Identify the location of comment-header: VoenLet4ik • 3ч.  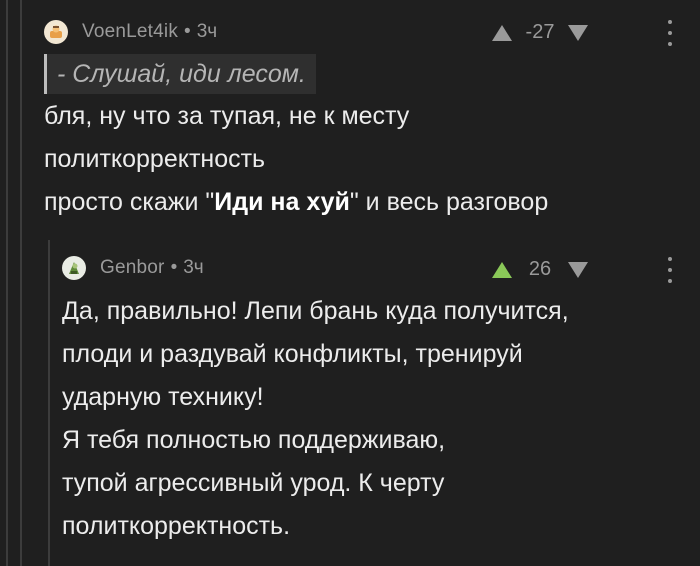
(130, 32).